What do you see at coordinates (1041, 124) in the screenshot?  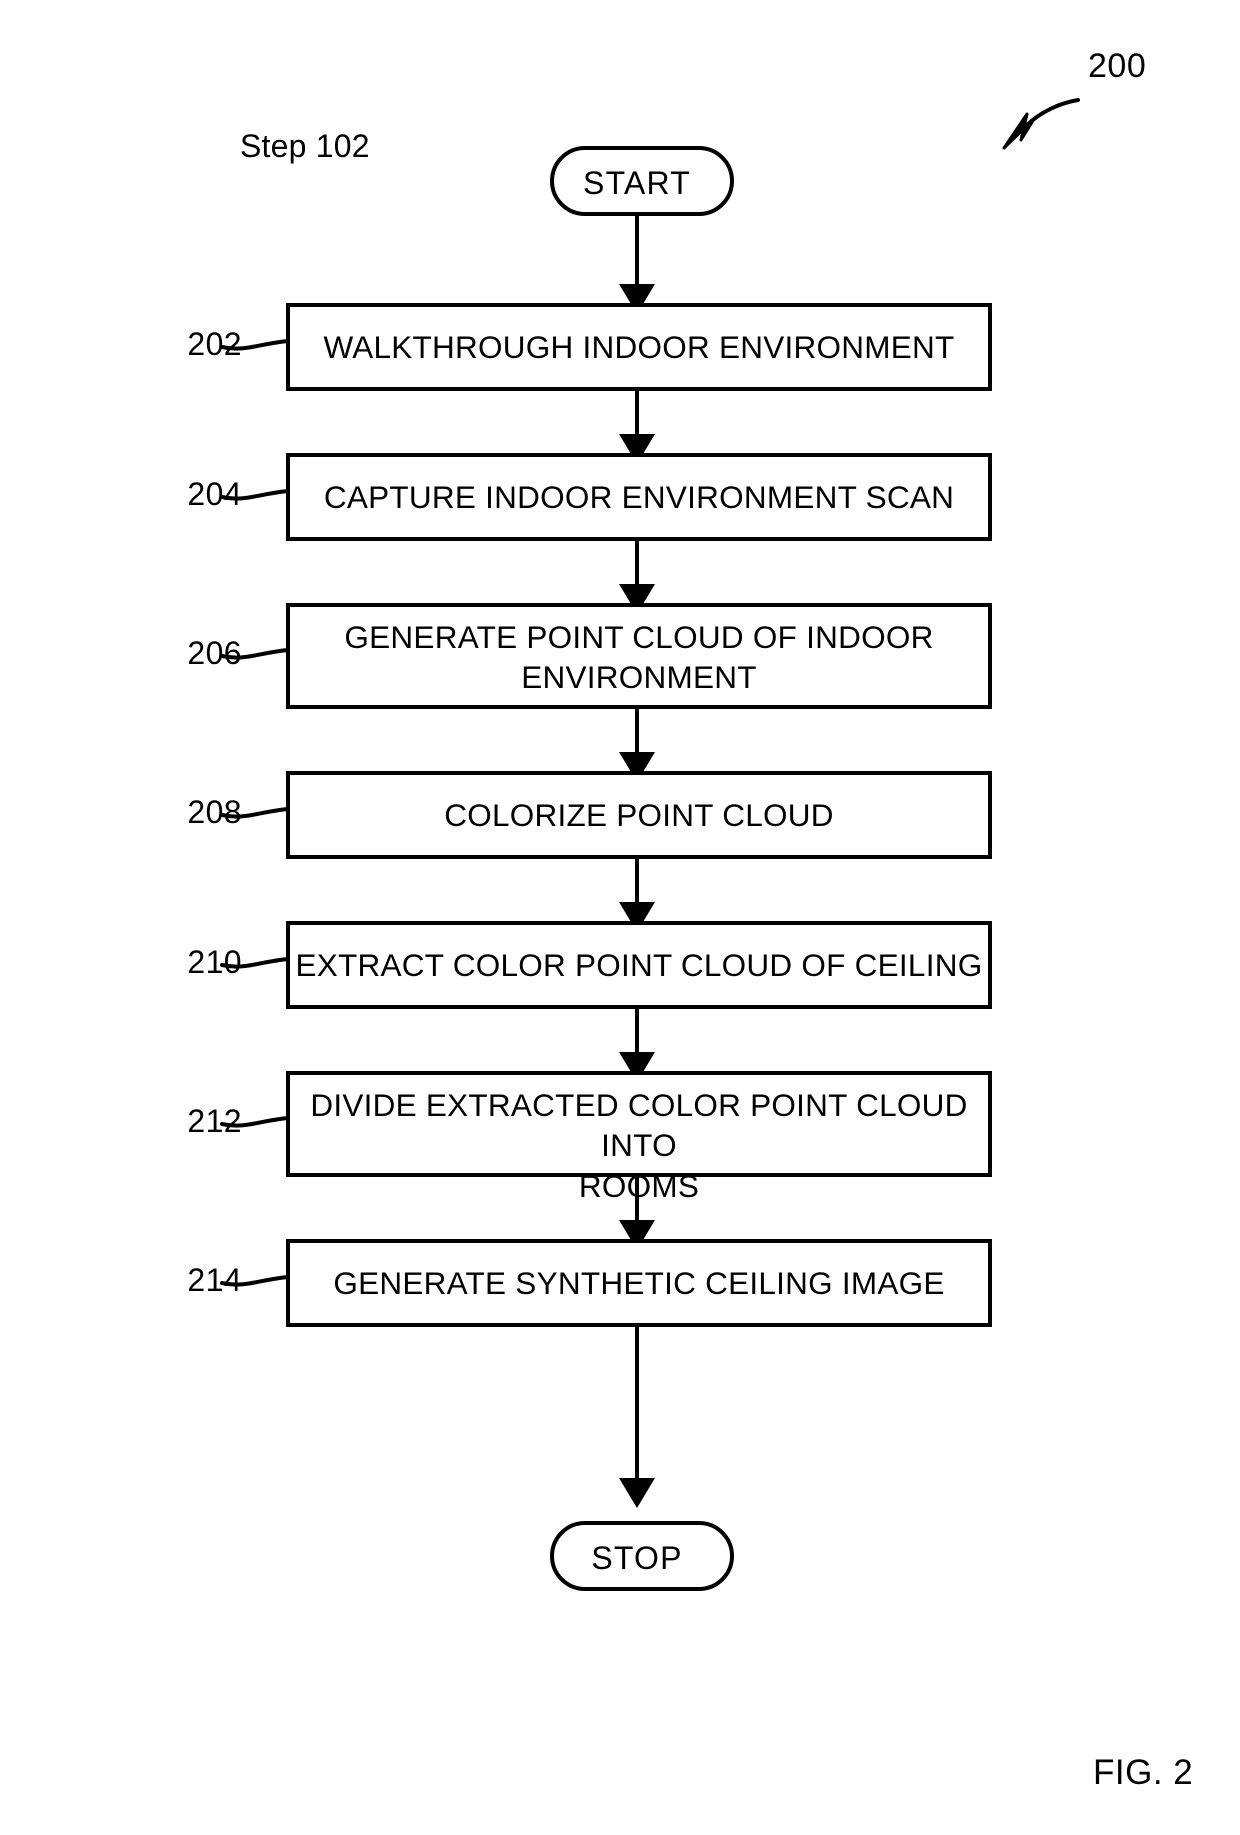 I see `figure-ref-lead-arrow` at bounding box center [1041, 124].